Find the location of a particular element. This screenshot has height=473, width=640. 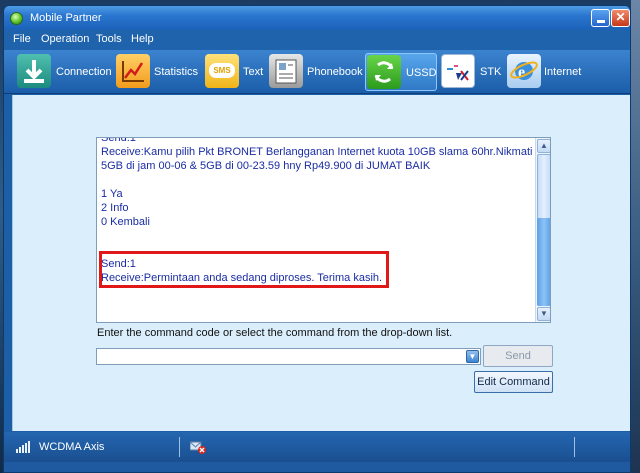

tool-text: SMS Text is located at coordinates (236, 72).